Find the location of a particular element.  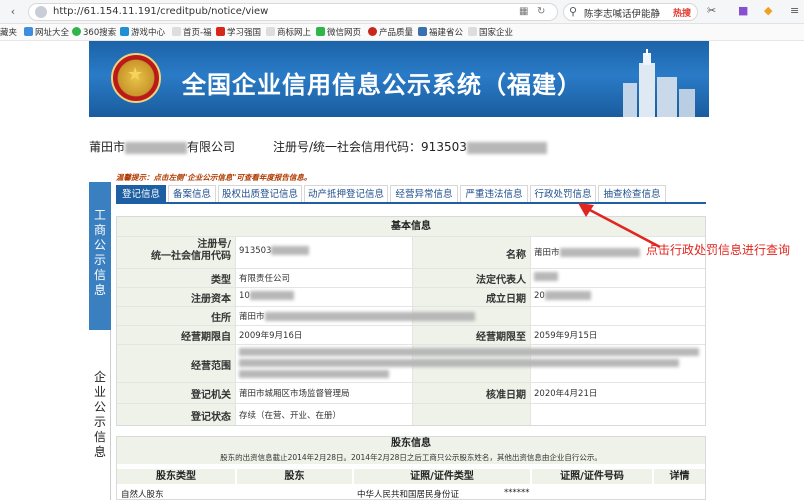

shield-icon: ◆ is located at coordinates (768, 10).